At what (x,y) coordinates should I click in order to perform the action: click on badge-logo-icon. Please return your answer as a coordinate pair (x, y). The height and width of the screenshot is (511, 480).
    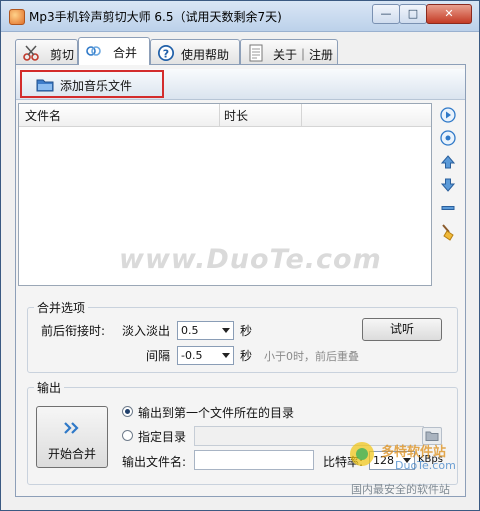
    Looking at the image, I should click on (362, 454).